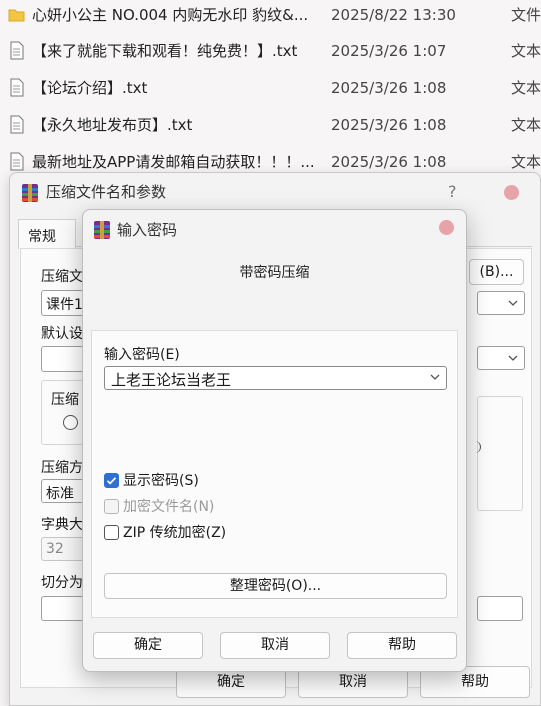 The height and width of the screenshot is (706, 541). I want to click on password-value: 上老王论坛当老王, so click(171, 380).